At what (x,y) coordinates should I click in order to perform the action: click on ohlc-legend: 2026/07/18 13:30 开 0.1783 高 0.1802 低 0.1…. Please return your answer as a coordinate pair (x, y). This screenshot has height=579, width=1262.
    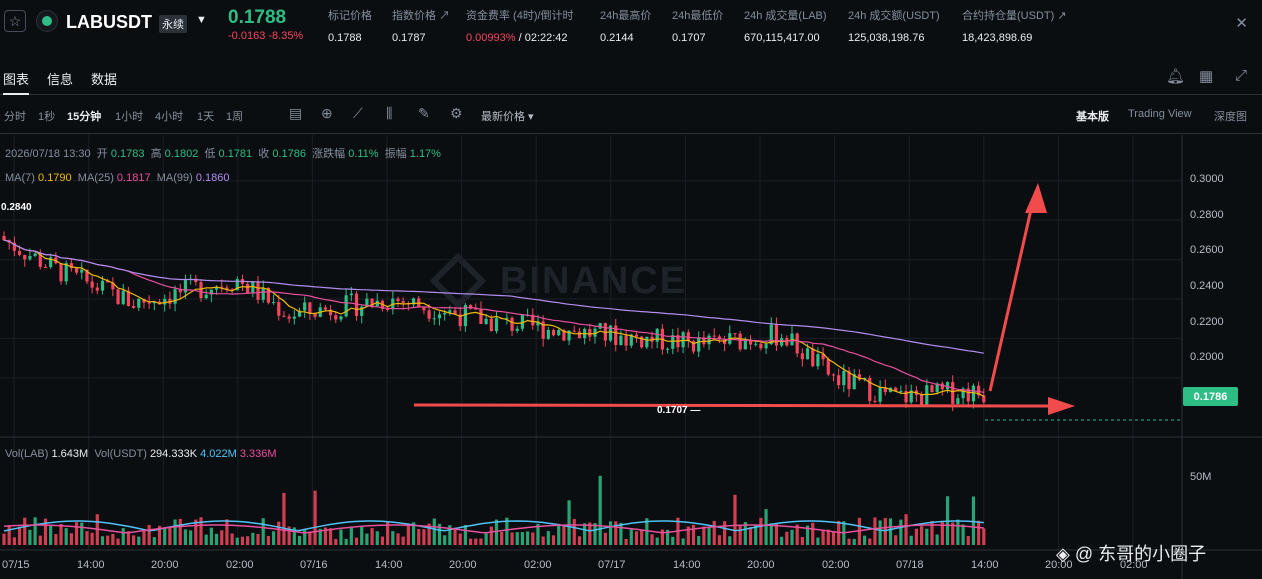
    Looking at the image, I should click on (223, 153).